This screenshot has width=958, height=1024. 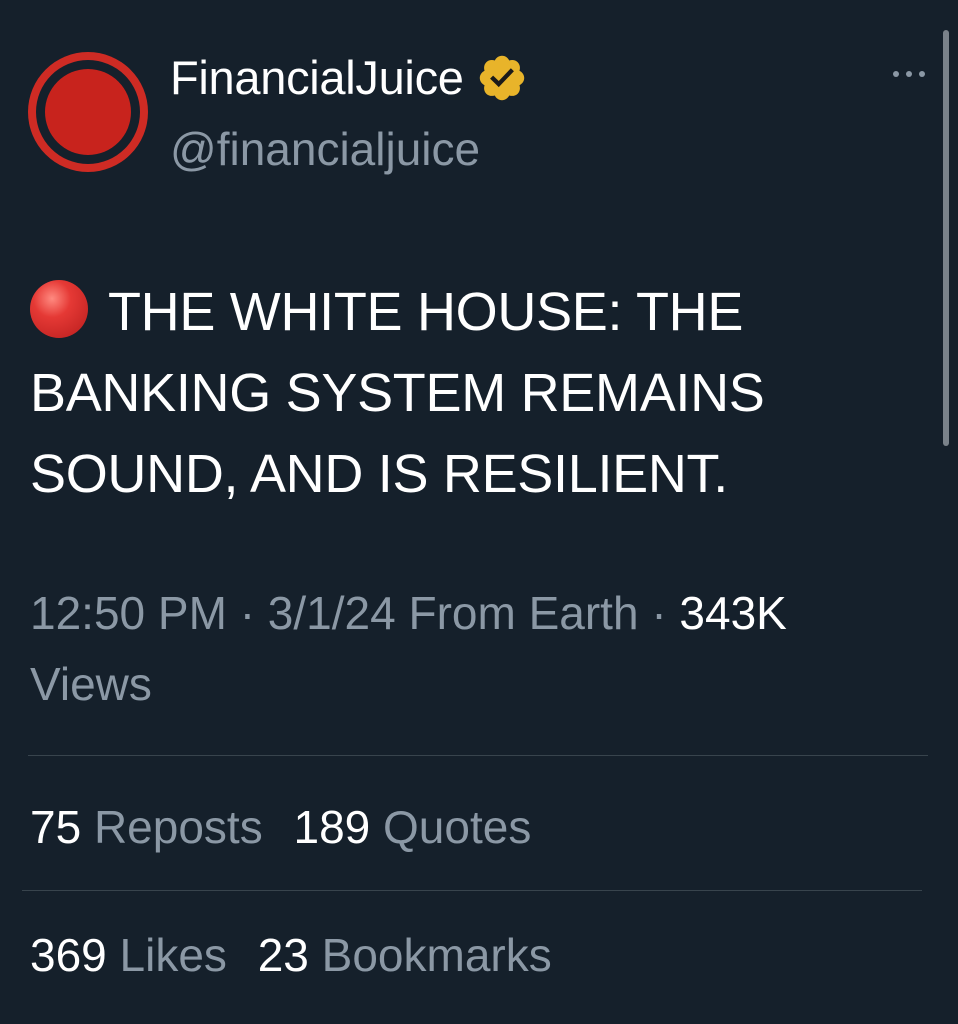 What do you see at coordinates (325, 149) in the screenshot?
I see `user-handle: @financialjuice` at bounding box center [325, 149].